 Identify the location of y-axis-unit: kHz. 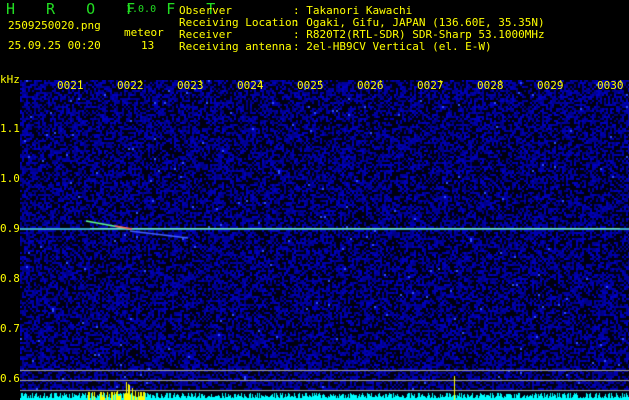
(10, 79).